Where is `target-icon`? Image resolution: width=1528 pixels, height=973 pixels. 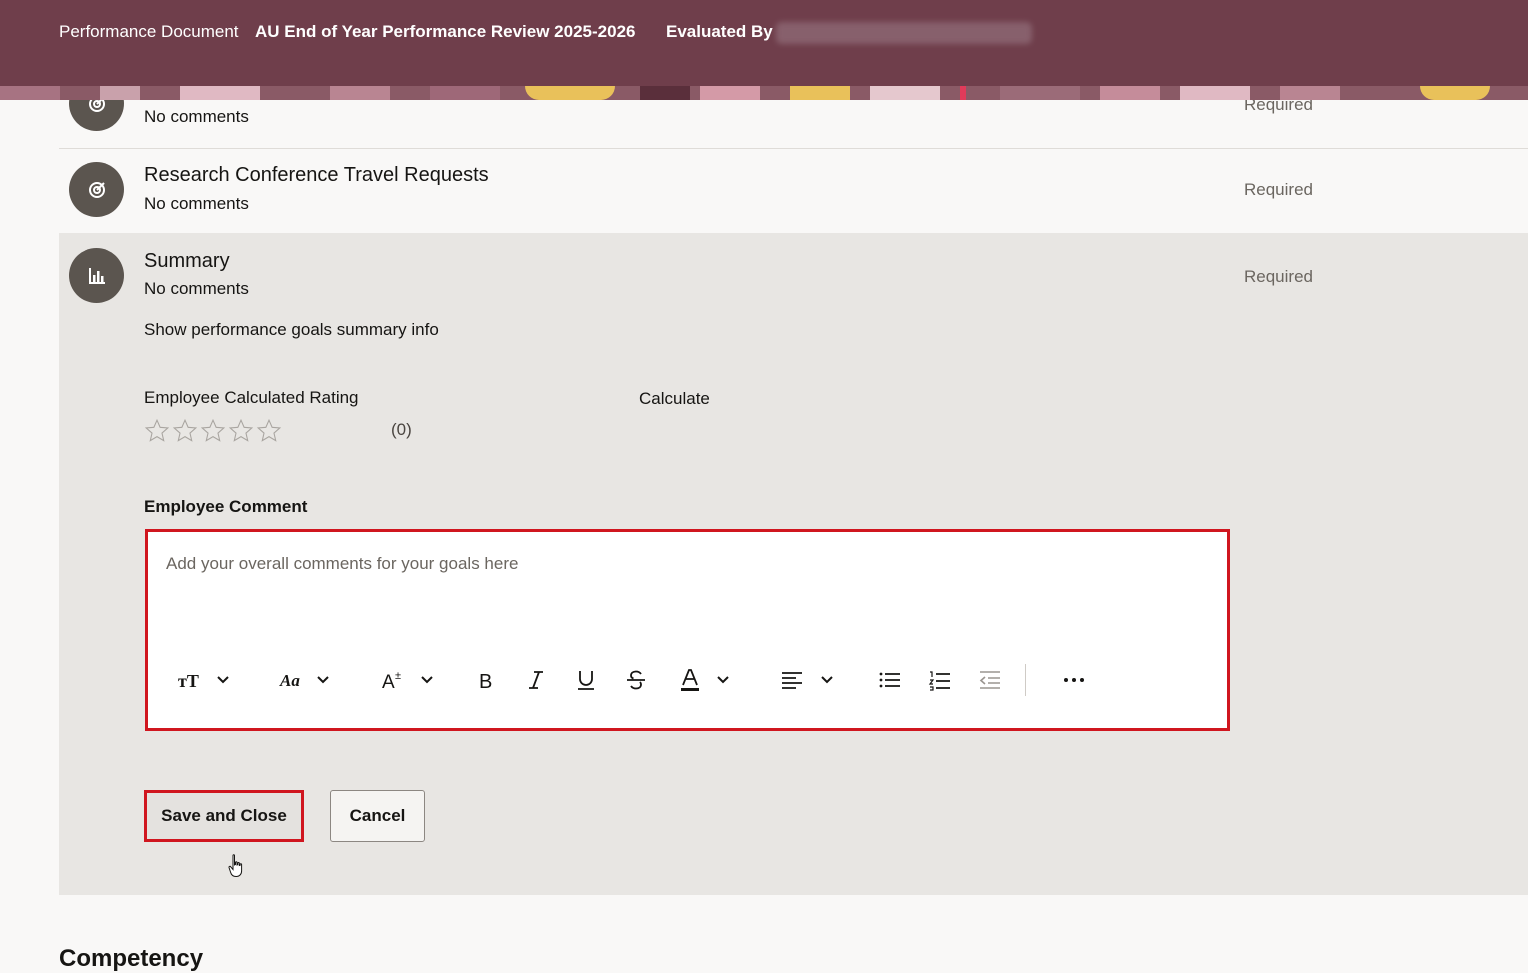 target-icon is located at coordinates (96, 189).